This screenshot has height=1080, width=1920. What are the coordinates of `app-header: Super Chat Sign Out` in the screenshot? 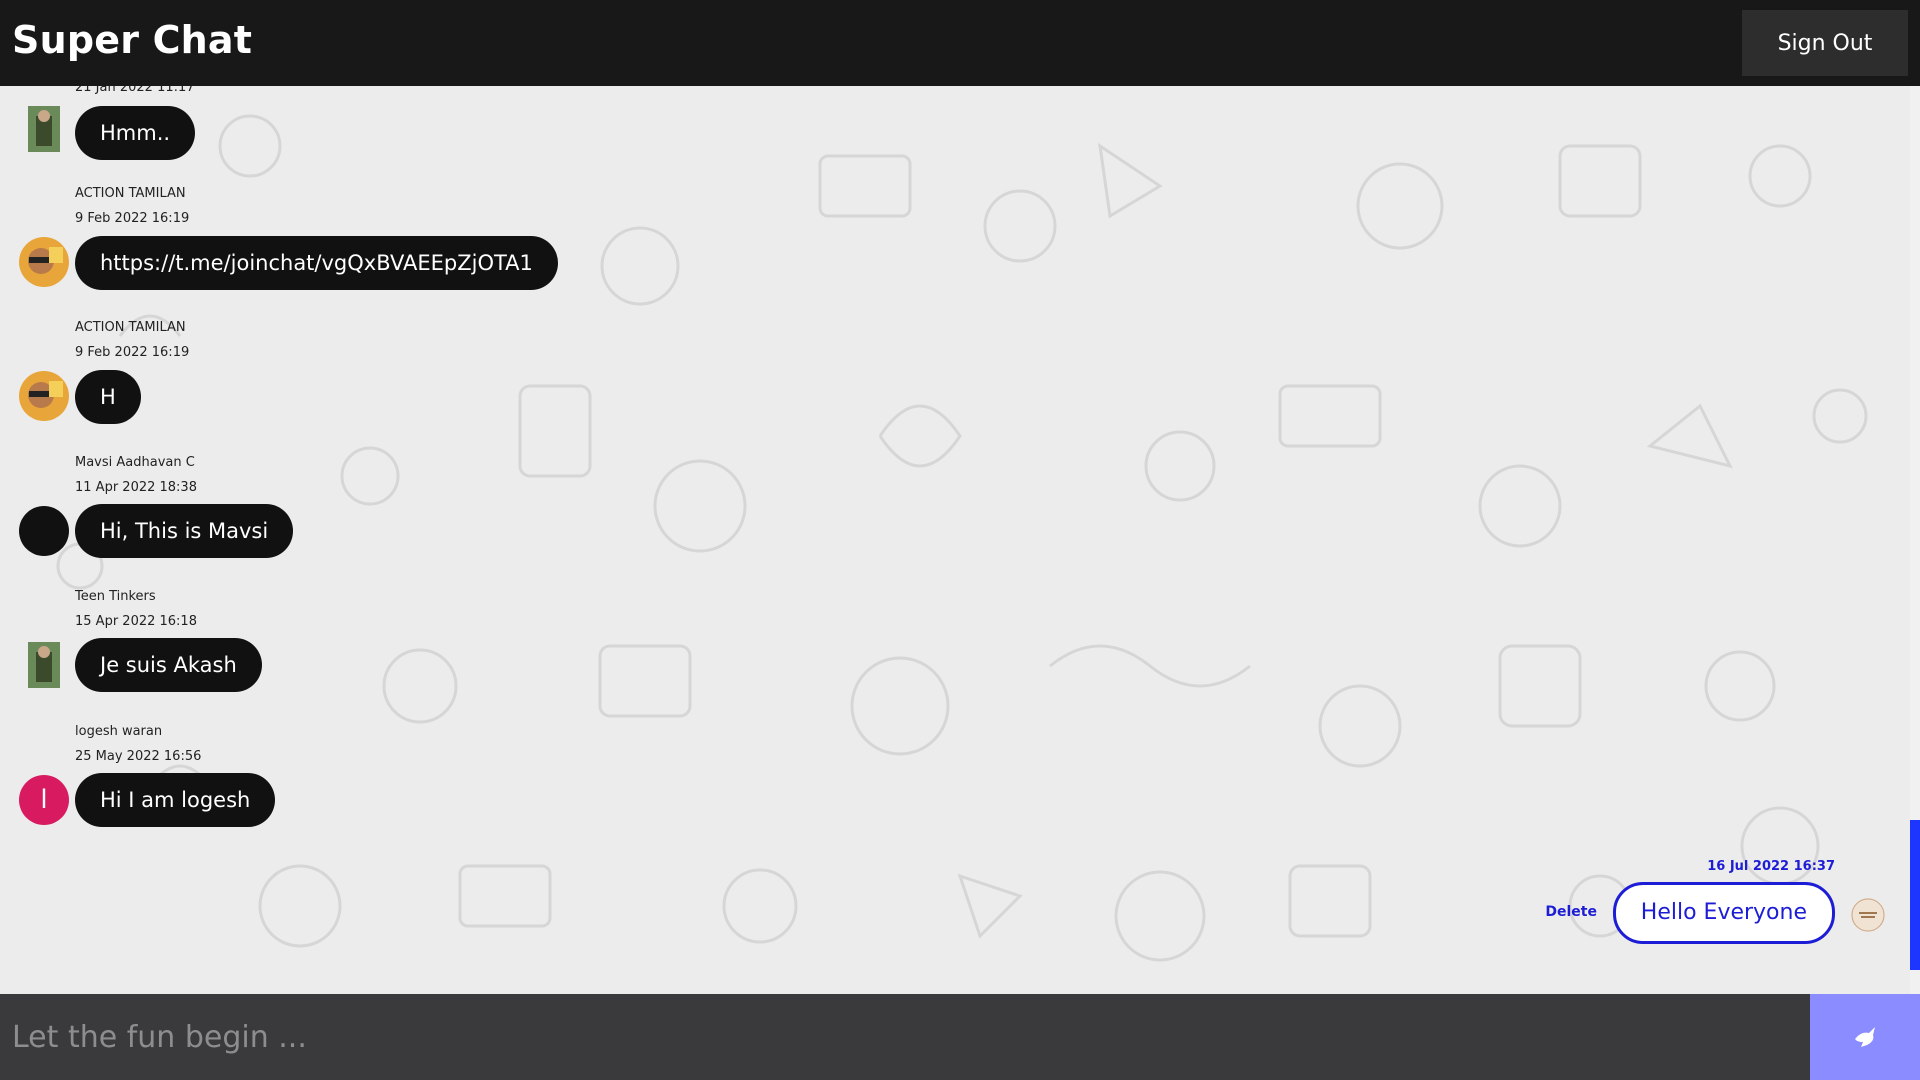 It's located at (960, 43).